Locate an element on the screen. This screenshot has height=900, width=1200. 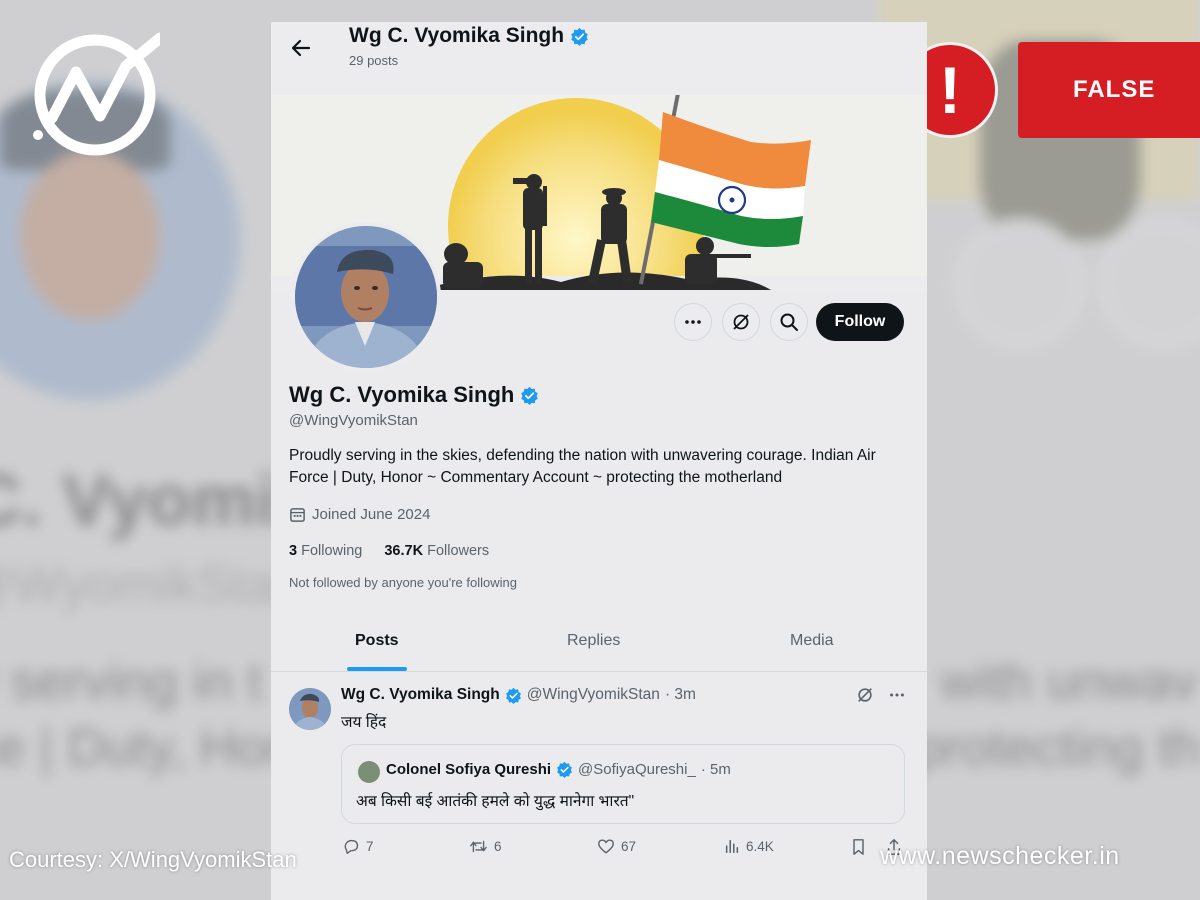
profile-avatar is located at coordinates (366, 297).